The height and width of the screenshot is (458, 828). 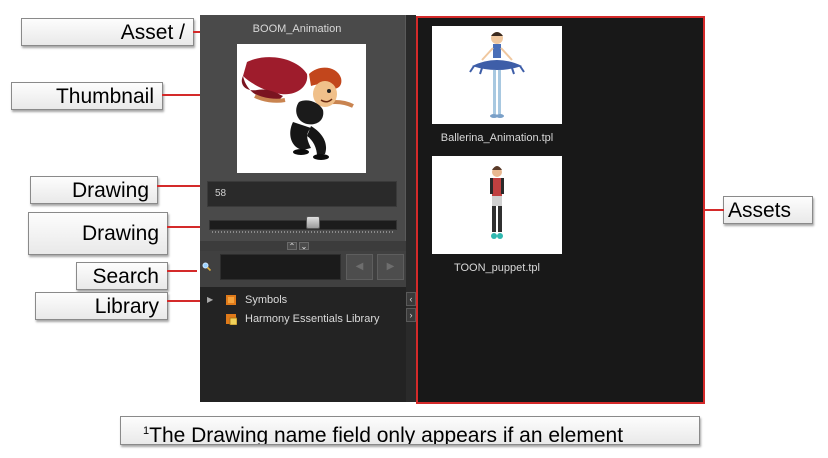 What do you see at coordinates (496, 268) in the screenshot?
I see `asset-label: TOON_puppet.tpl` at bounding box center [496, 268].